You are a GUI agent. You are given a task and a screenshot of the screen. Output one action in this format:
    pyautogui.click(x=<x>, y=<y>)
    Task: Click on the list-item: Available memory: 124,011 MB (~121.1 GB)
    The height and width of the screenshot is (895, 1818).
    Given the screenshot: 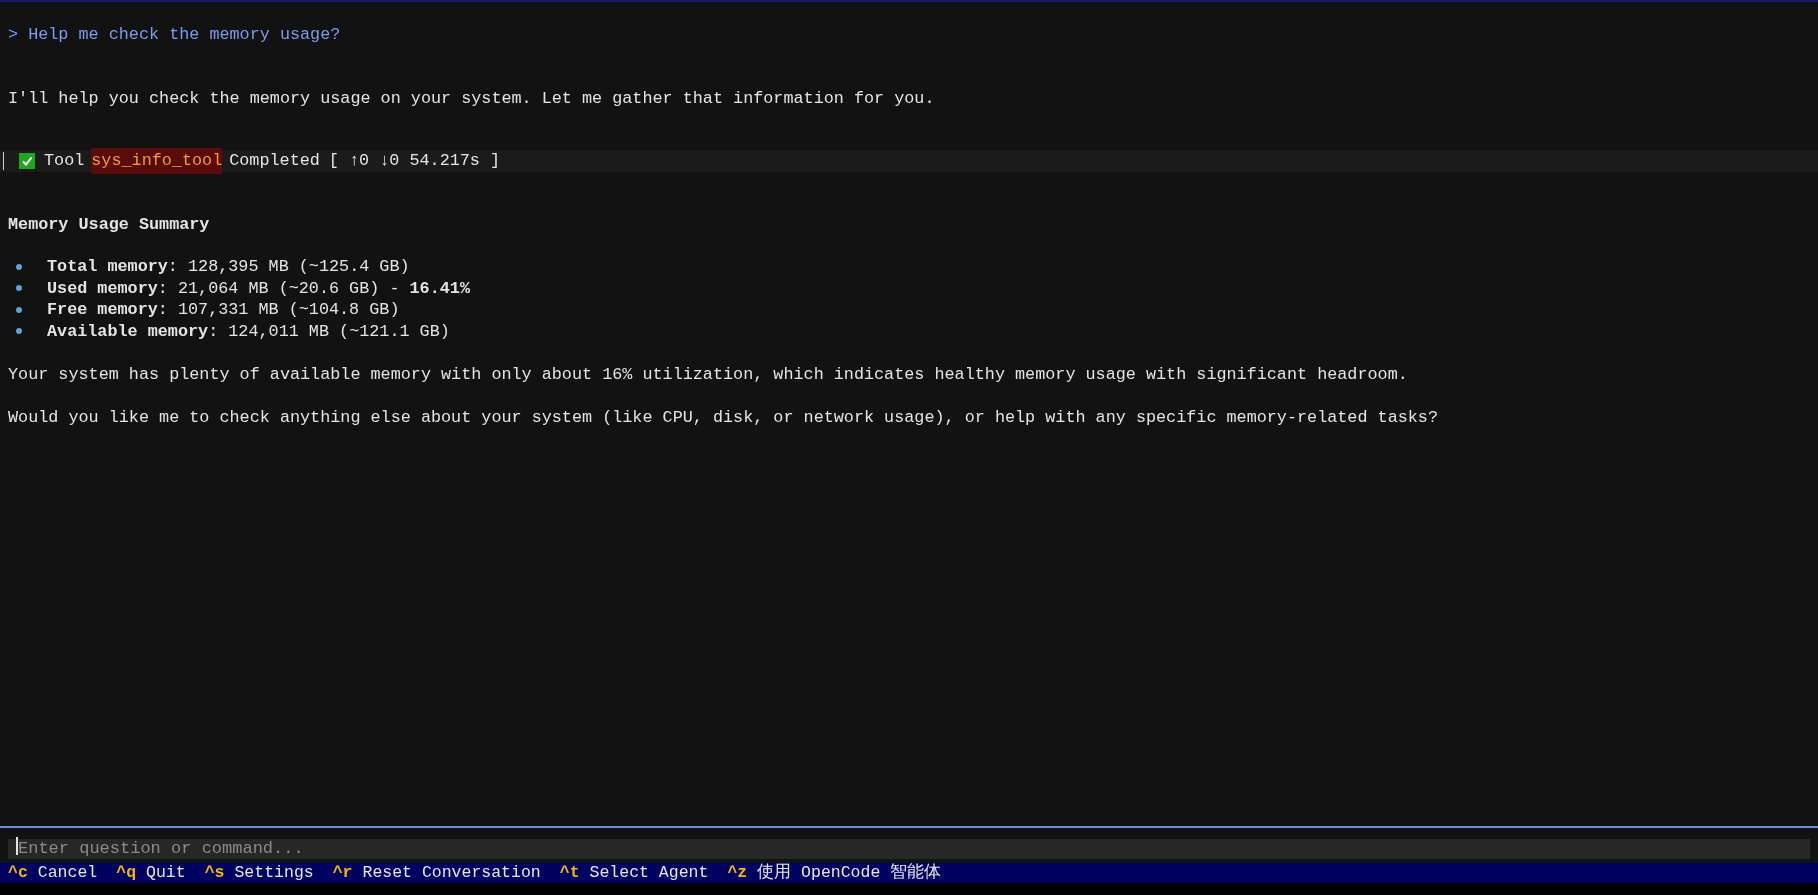 What is the action you would take?
    pyautogui.click(x=248, y=331)
    